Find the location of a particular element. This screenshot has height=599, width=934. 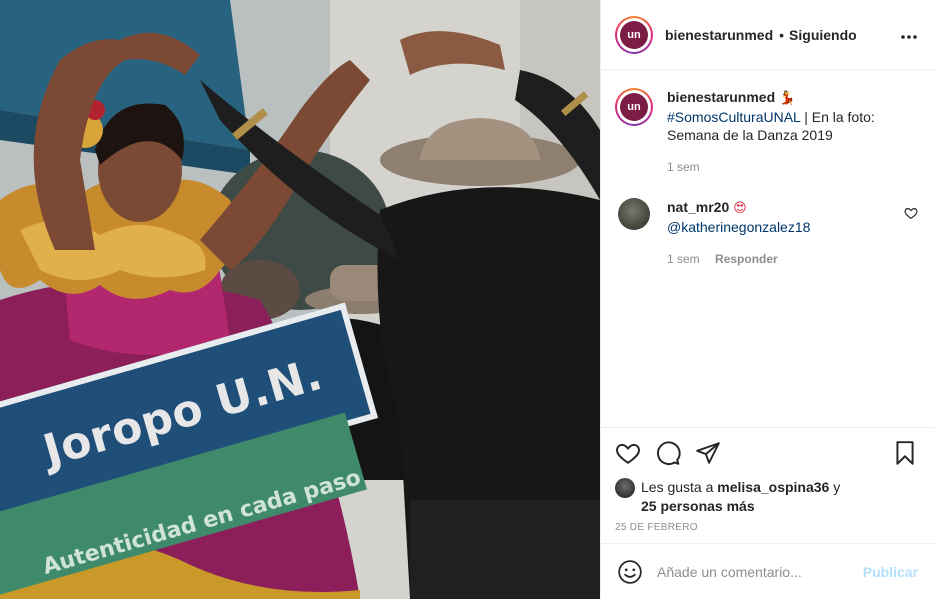

comment-meta: 1 sem Responder is located at coordinates (780, 259).